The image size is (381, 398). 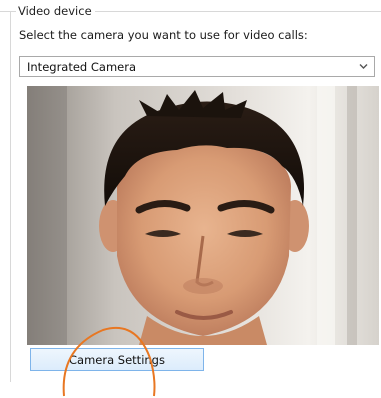 I want to click on camera-dropdown-value: Integrated Camera, so click(x=82, y=67).